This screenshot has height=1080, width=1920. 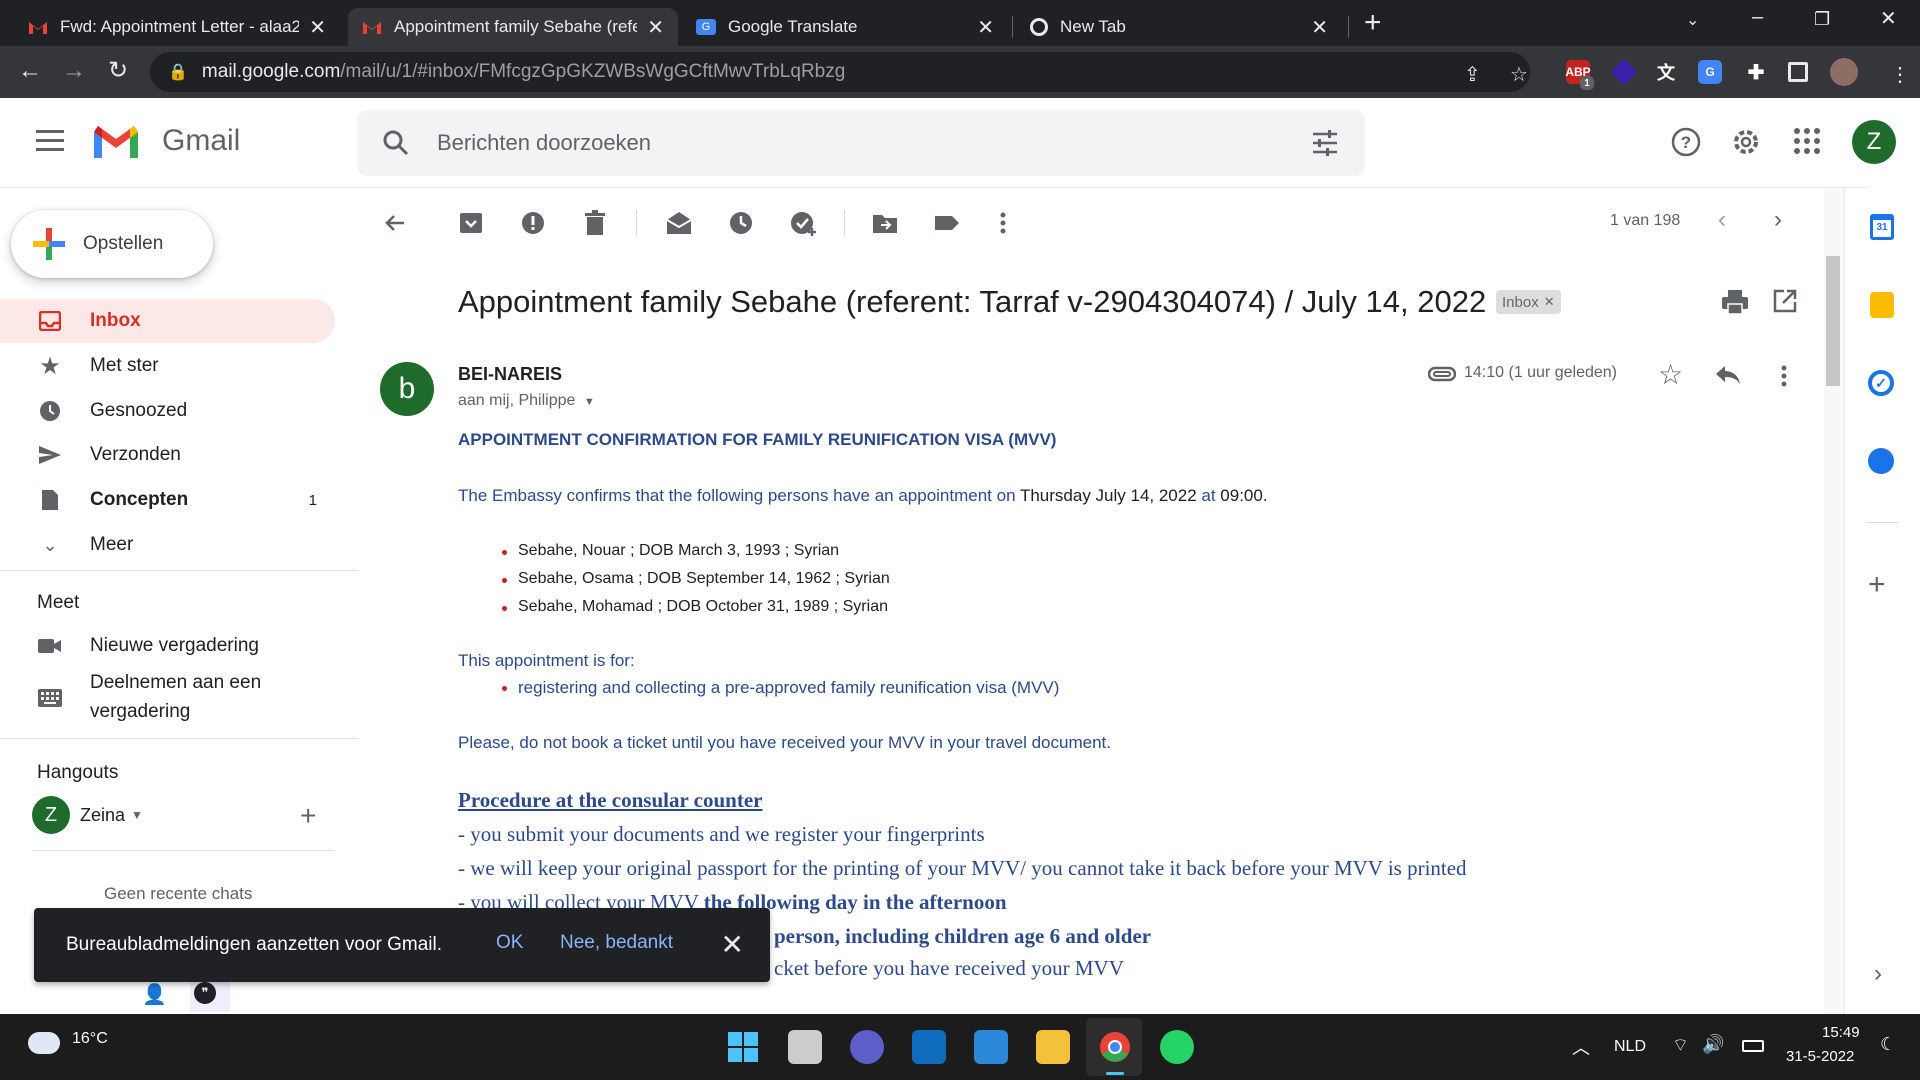 What do you see at coordinates (1753, 1046) in the screenshot?
I see `battery-icon` at bounding box center [1753, 1046].